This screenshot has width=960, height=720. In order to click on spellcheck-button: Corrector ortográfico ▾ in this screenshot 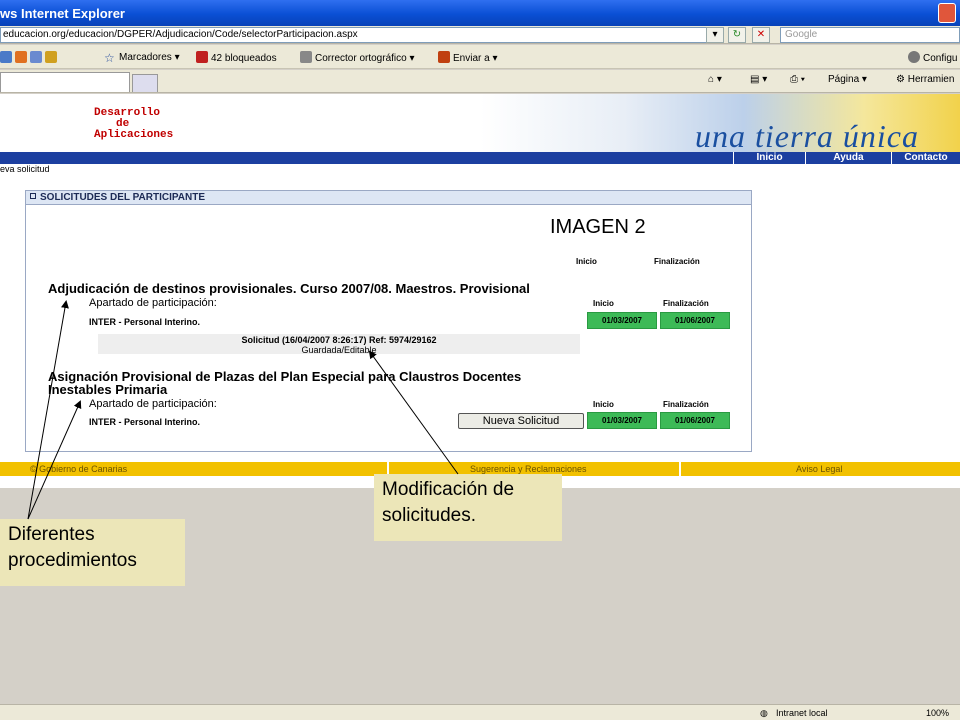, I will do `click(357, 57)`.